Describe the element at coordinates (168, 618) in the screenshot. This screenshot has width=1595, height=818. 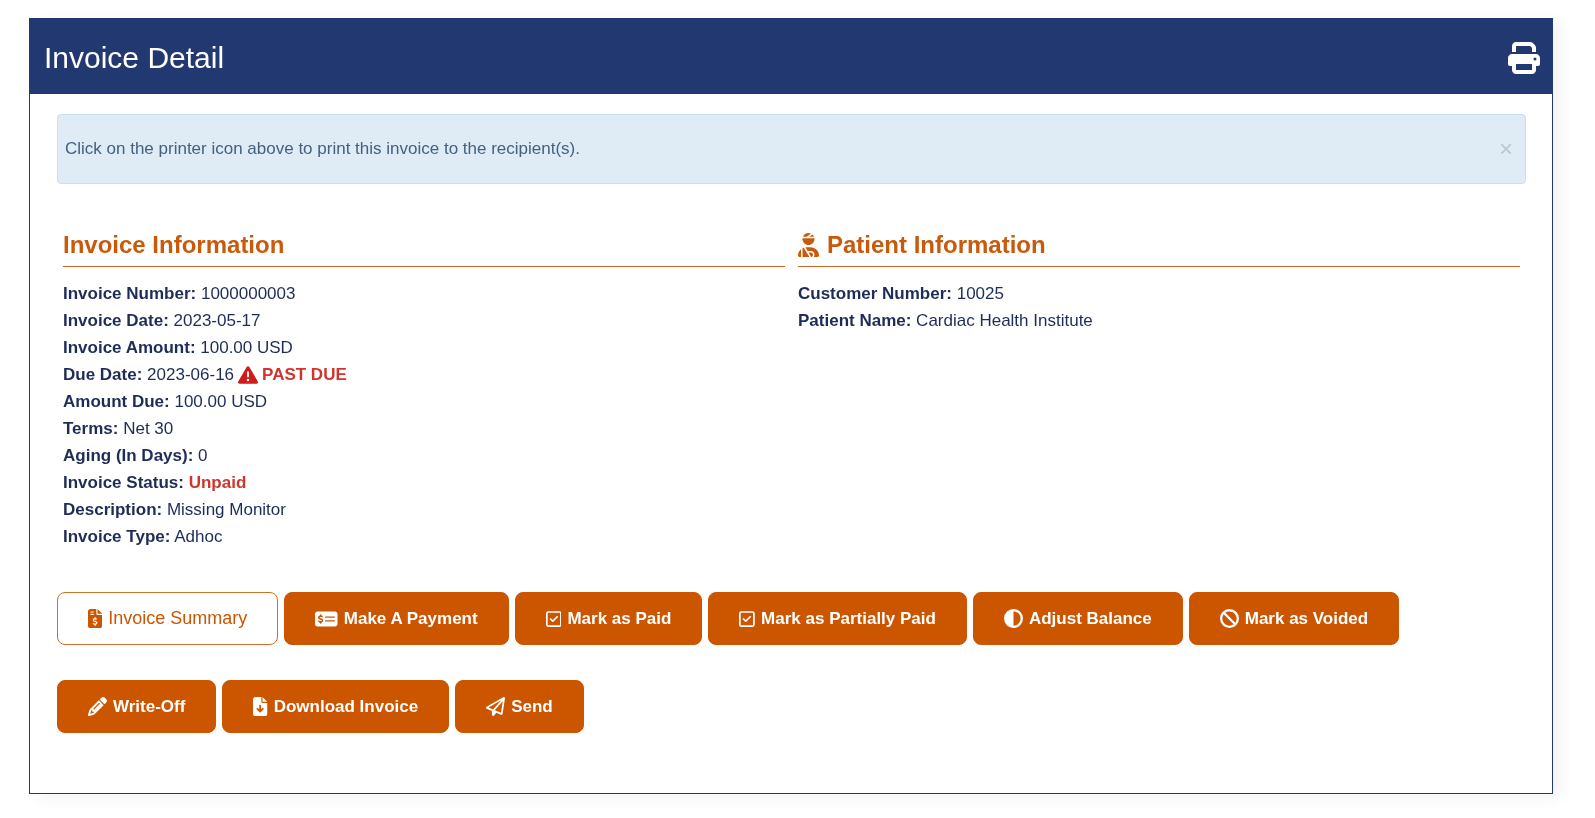
I see `action-button: Invoice Summary` at that location.